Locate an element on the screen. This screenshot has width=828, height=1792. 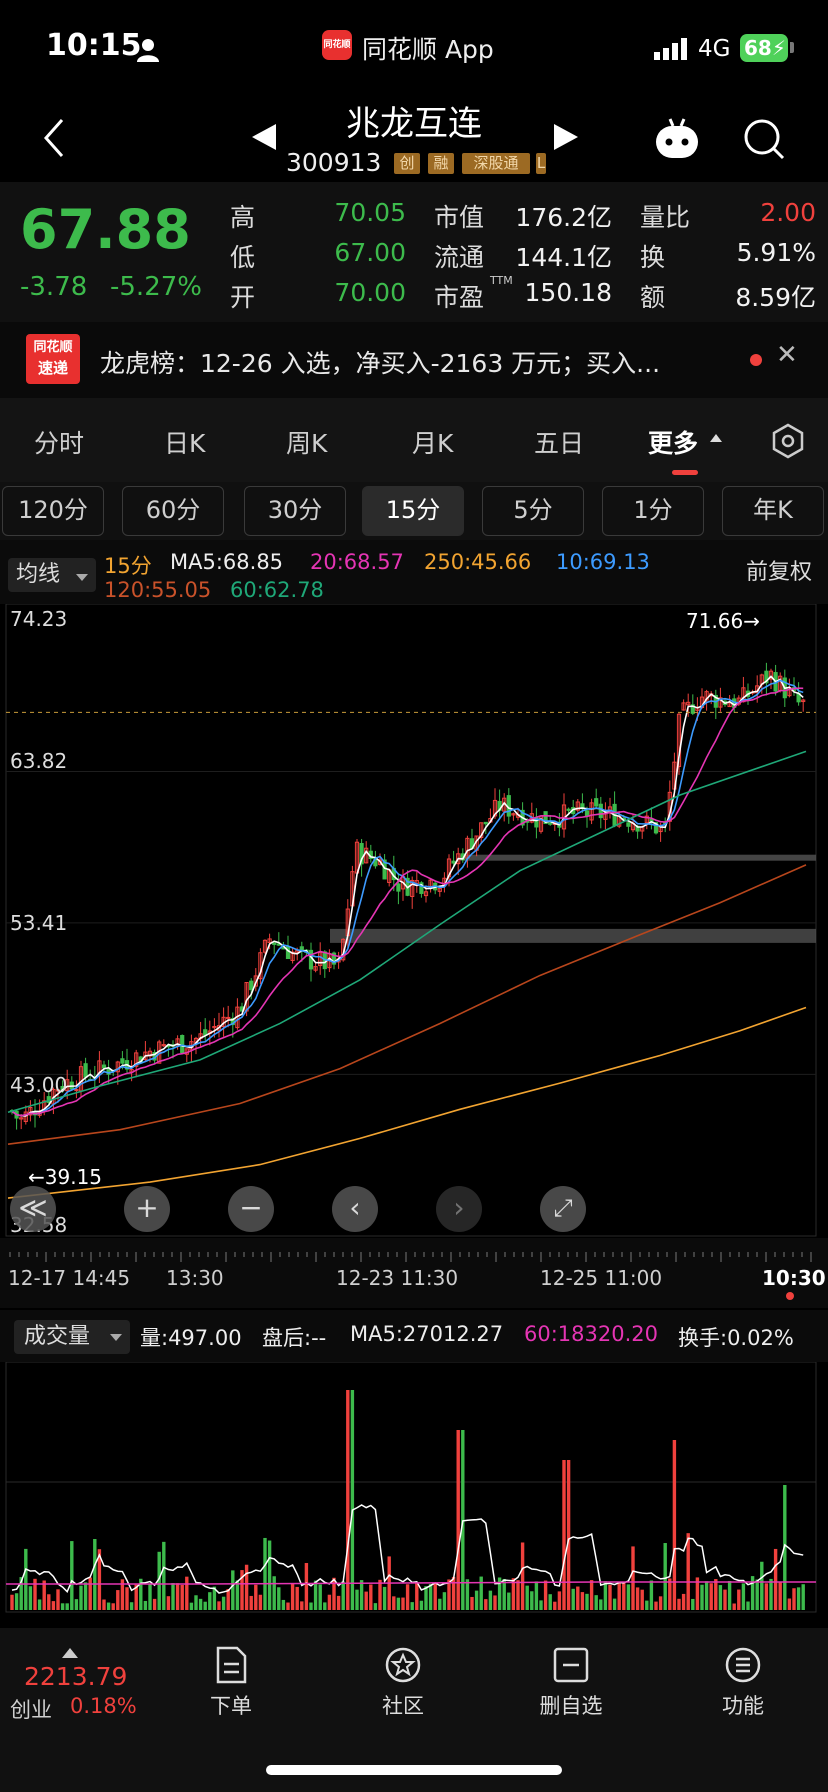
time-label-3: 12-23 11:30 is located at coordinates (397, 1278).